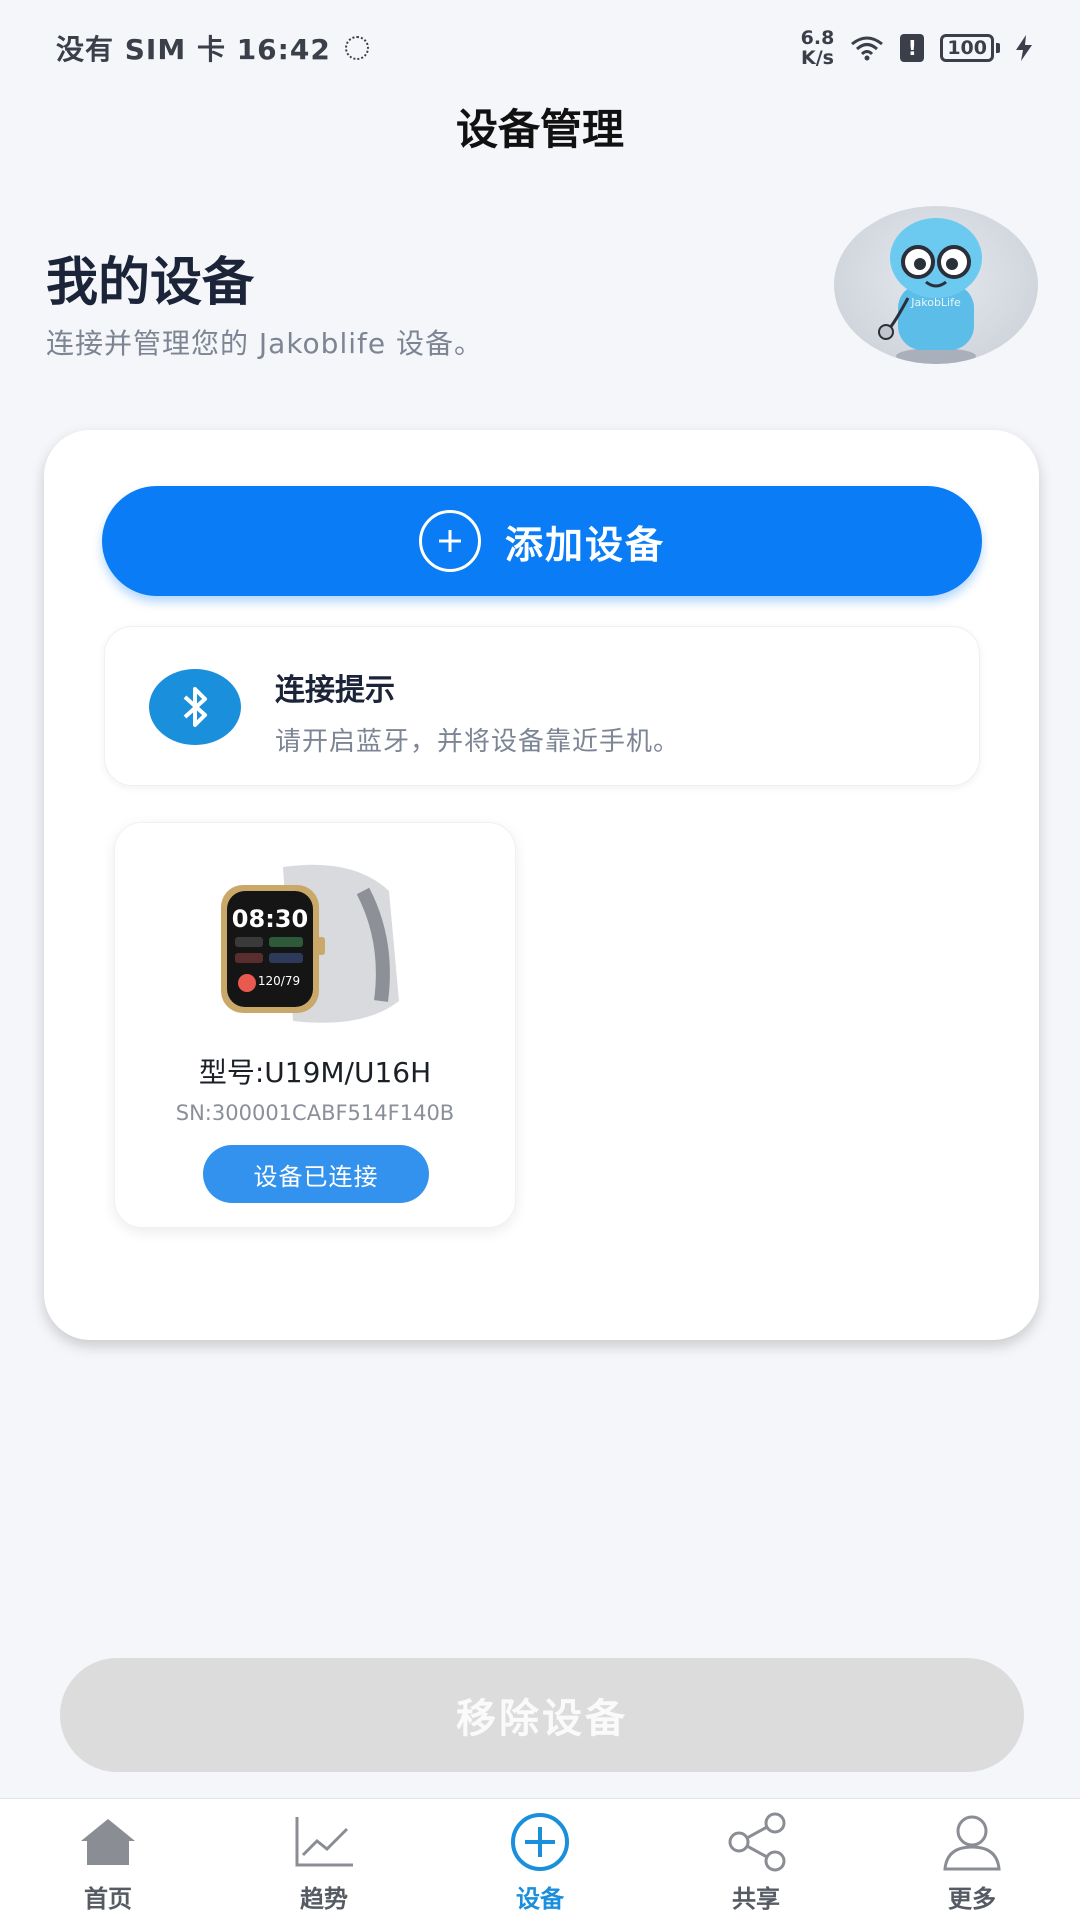  Describe the element at coordinates (270, 919) in the screenshot. I see `watch-time: 08:30` at that location.